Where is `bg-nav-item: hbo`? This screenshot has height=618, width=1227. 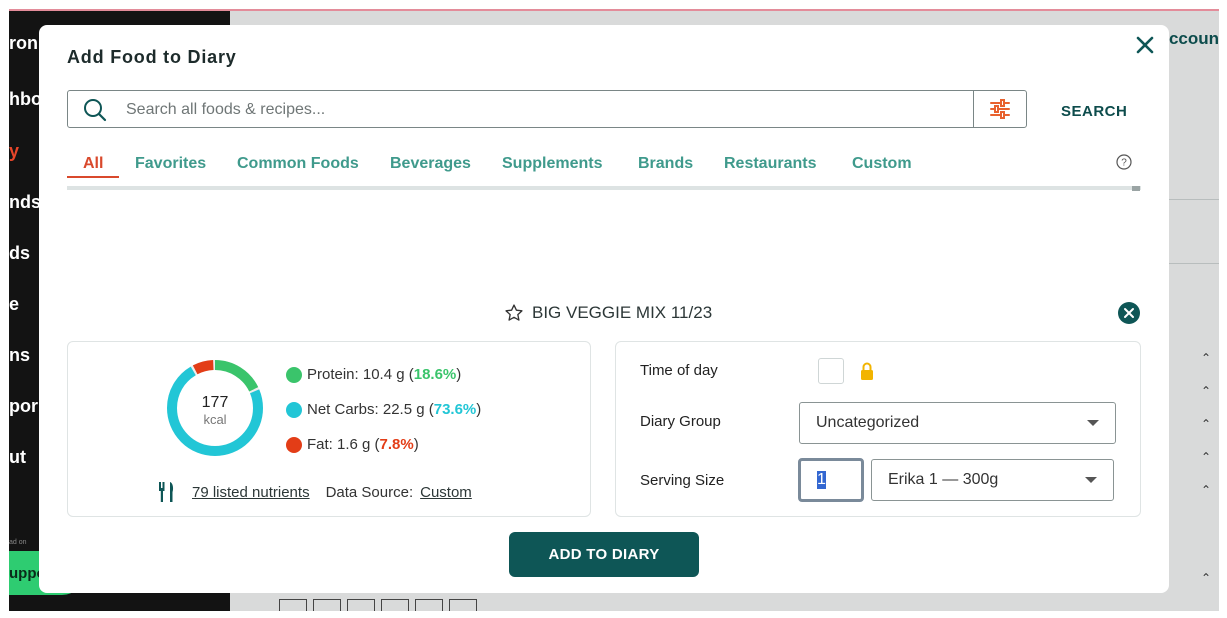 bg-nav-item: hbo is located at coordinates (25, 99).